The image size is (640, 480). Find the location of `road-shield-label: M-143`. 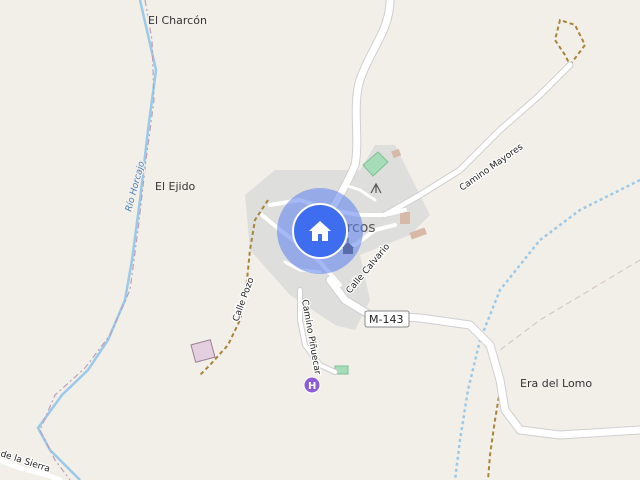

road-shield-label: M-143 is located at coordinates (386, 319).